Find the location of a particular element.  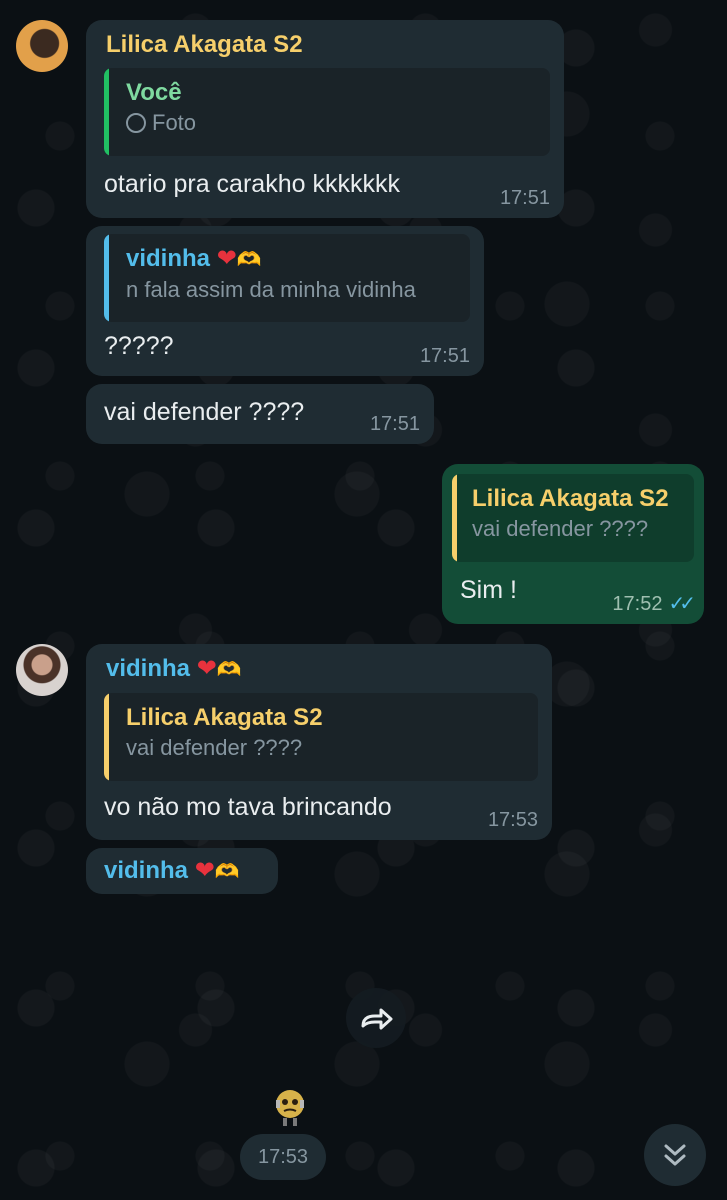

avatar-vidinha is located at coordinates (42, 670).